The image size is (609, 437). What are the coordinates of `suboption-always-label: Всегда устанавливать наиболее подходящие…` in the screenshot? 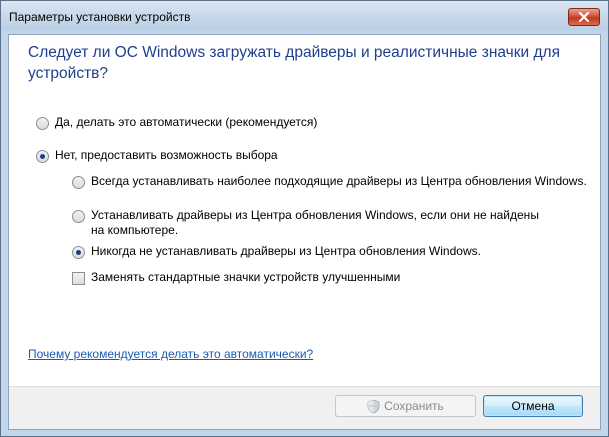 It's located at (339, 181).